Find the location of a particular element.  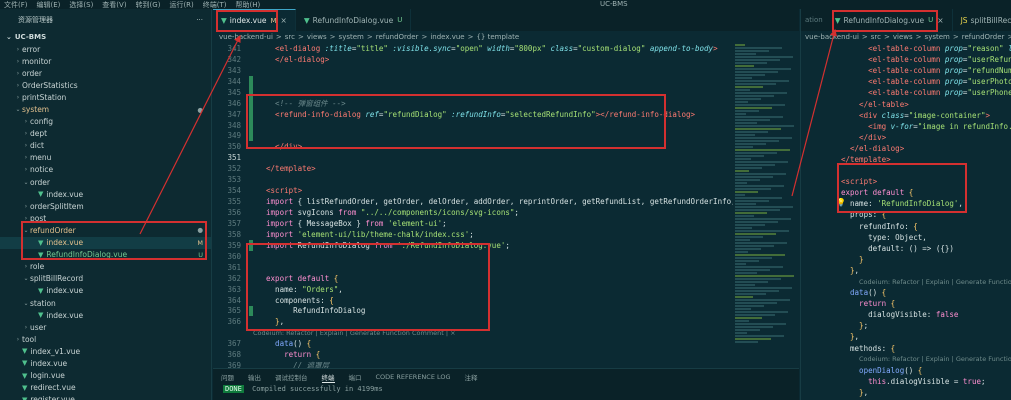

file-item: ▼ register.vue is located at coordinates (105, 397).